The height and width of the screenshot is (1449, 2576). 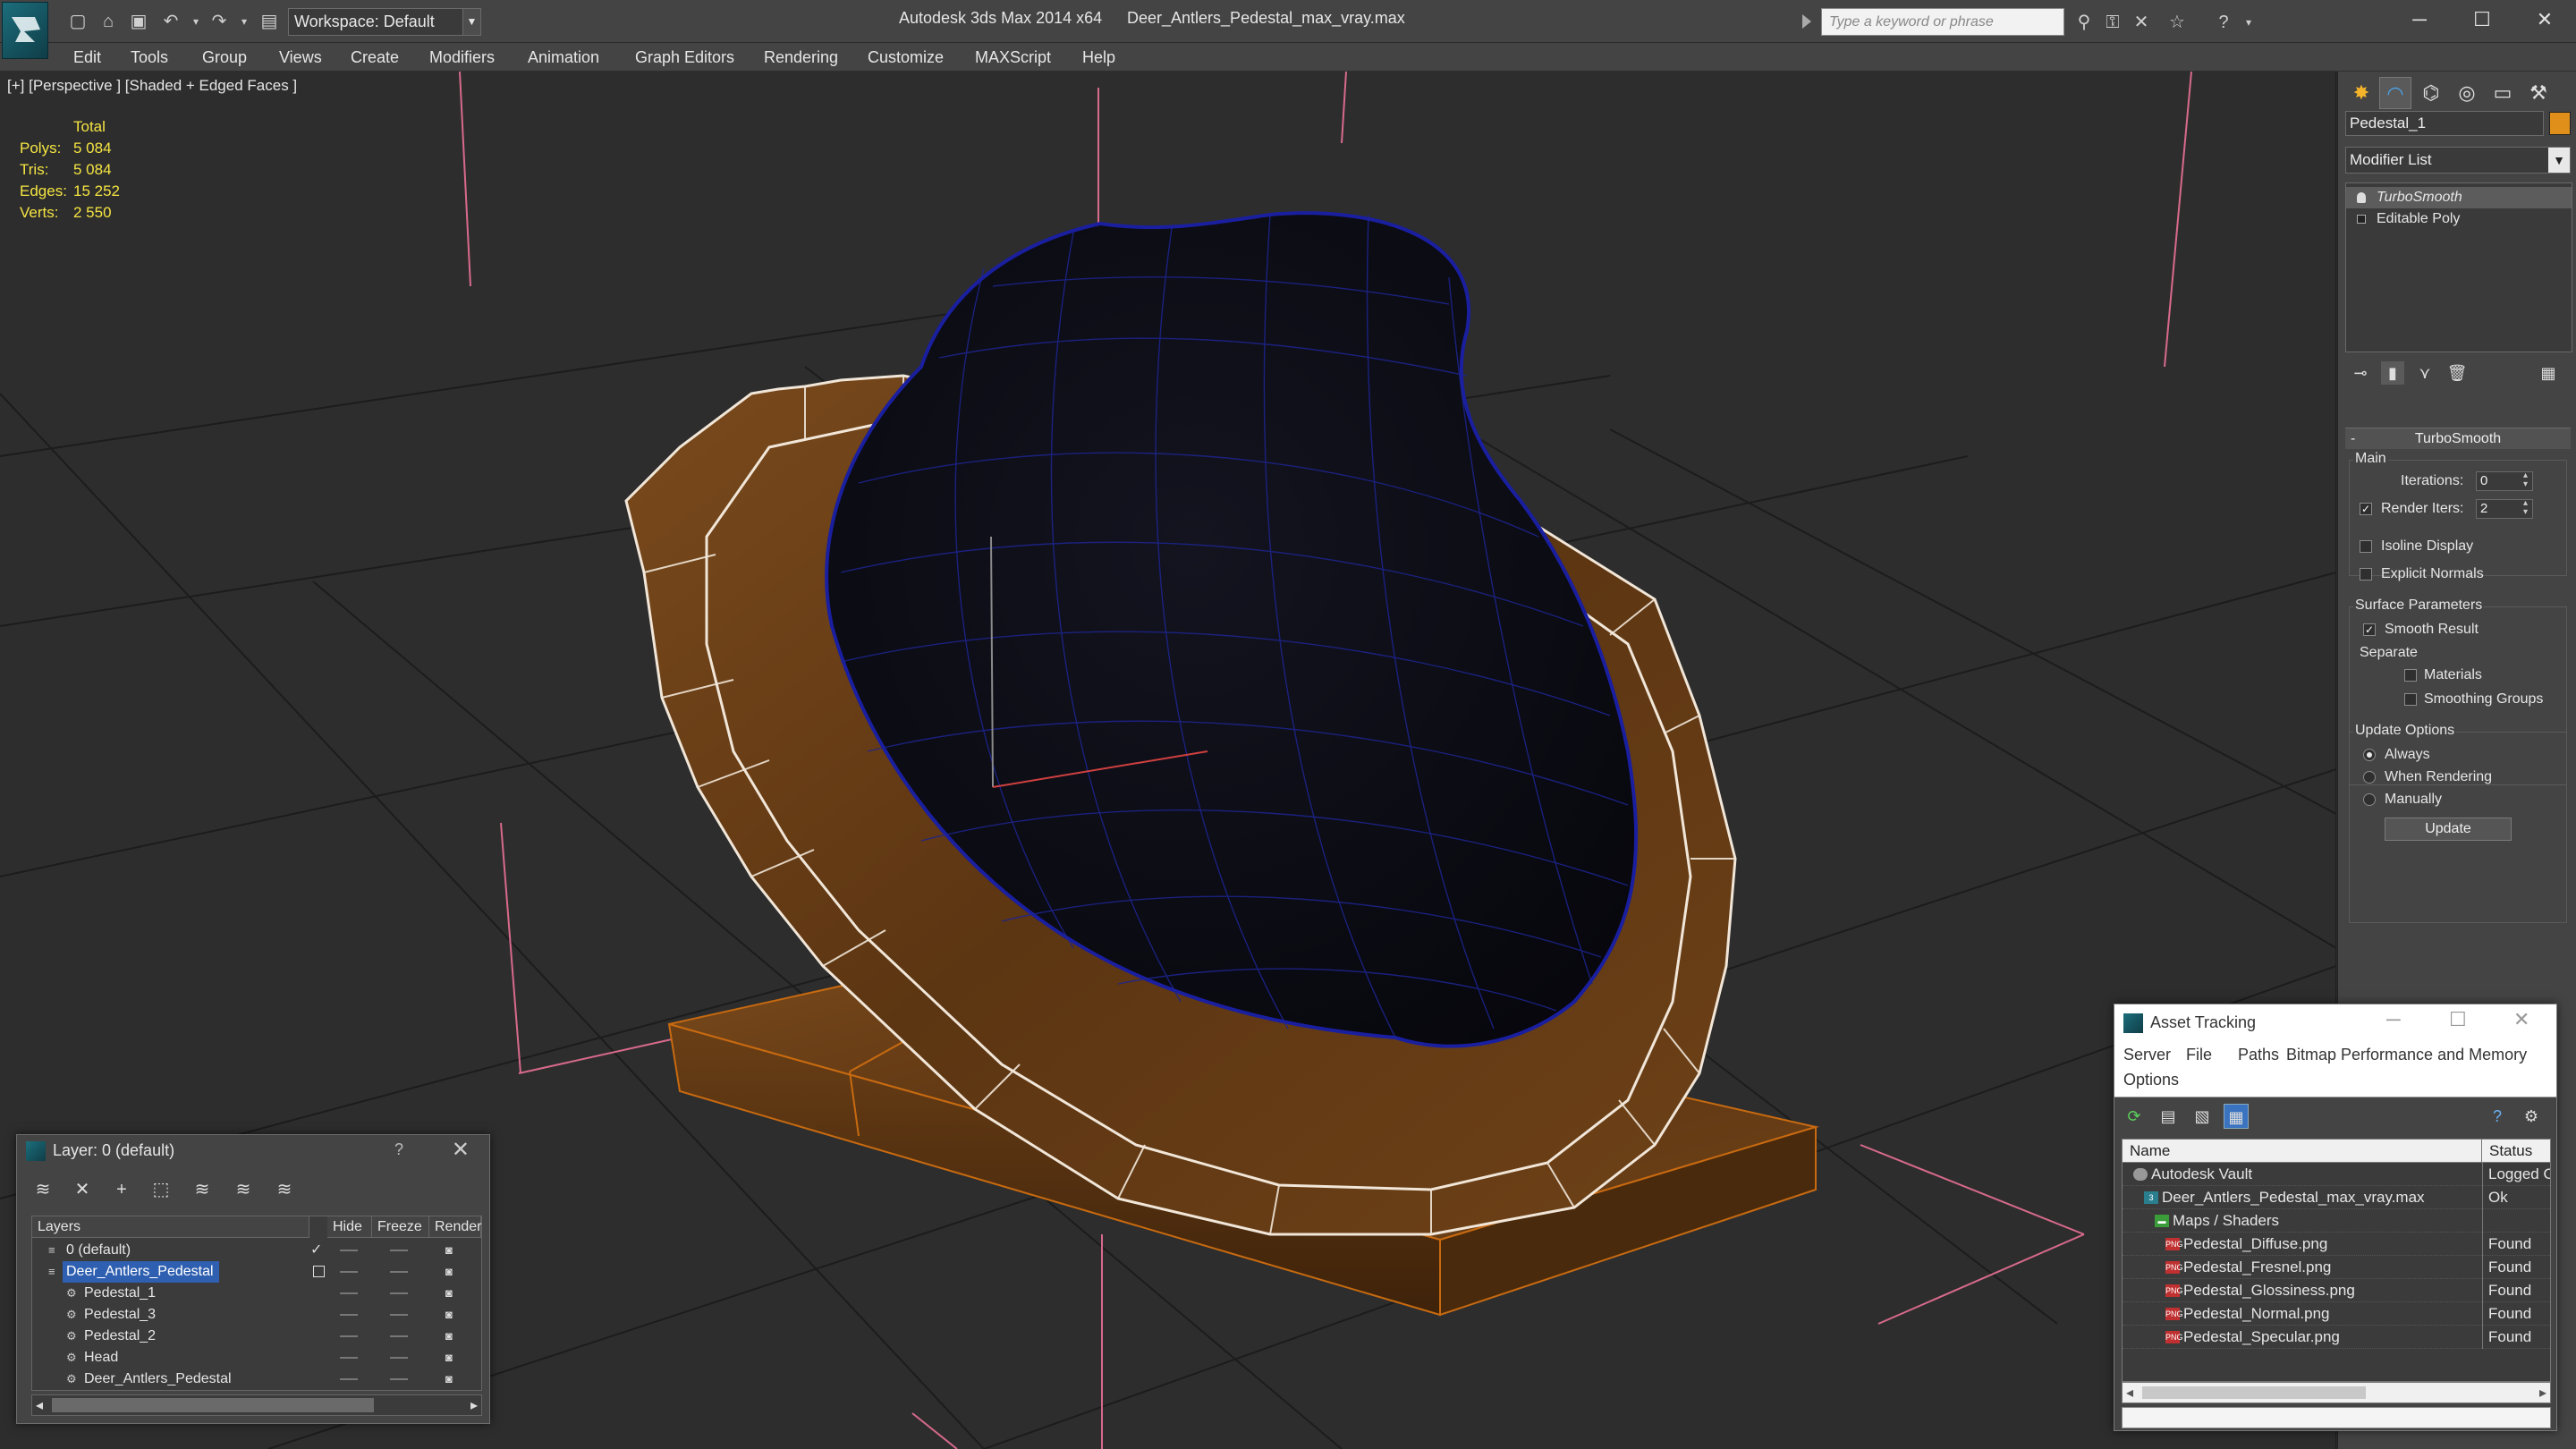 What do you see at coordinates (2335, 1022) in the screenshot?
I see `asset-dialog-titlebar: Asset Tracking ─ ☐ ✕` at bounding box center [2335, 1022].